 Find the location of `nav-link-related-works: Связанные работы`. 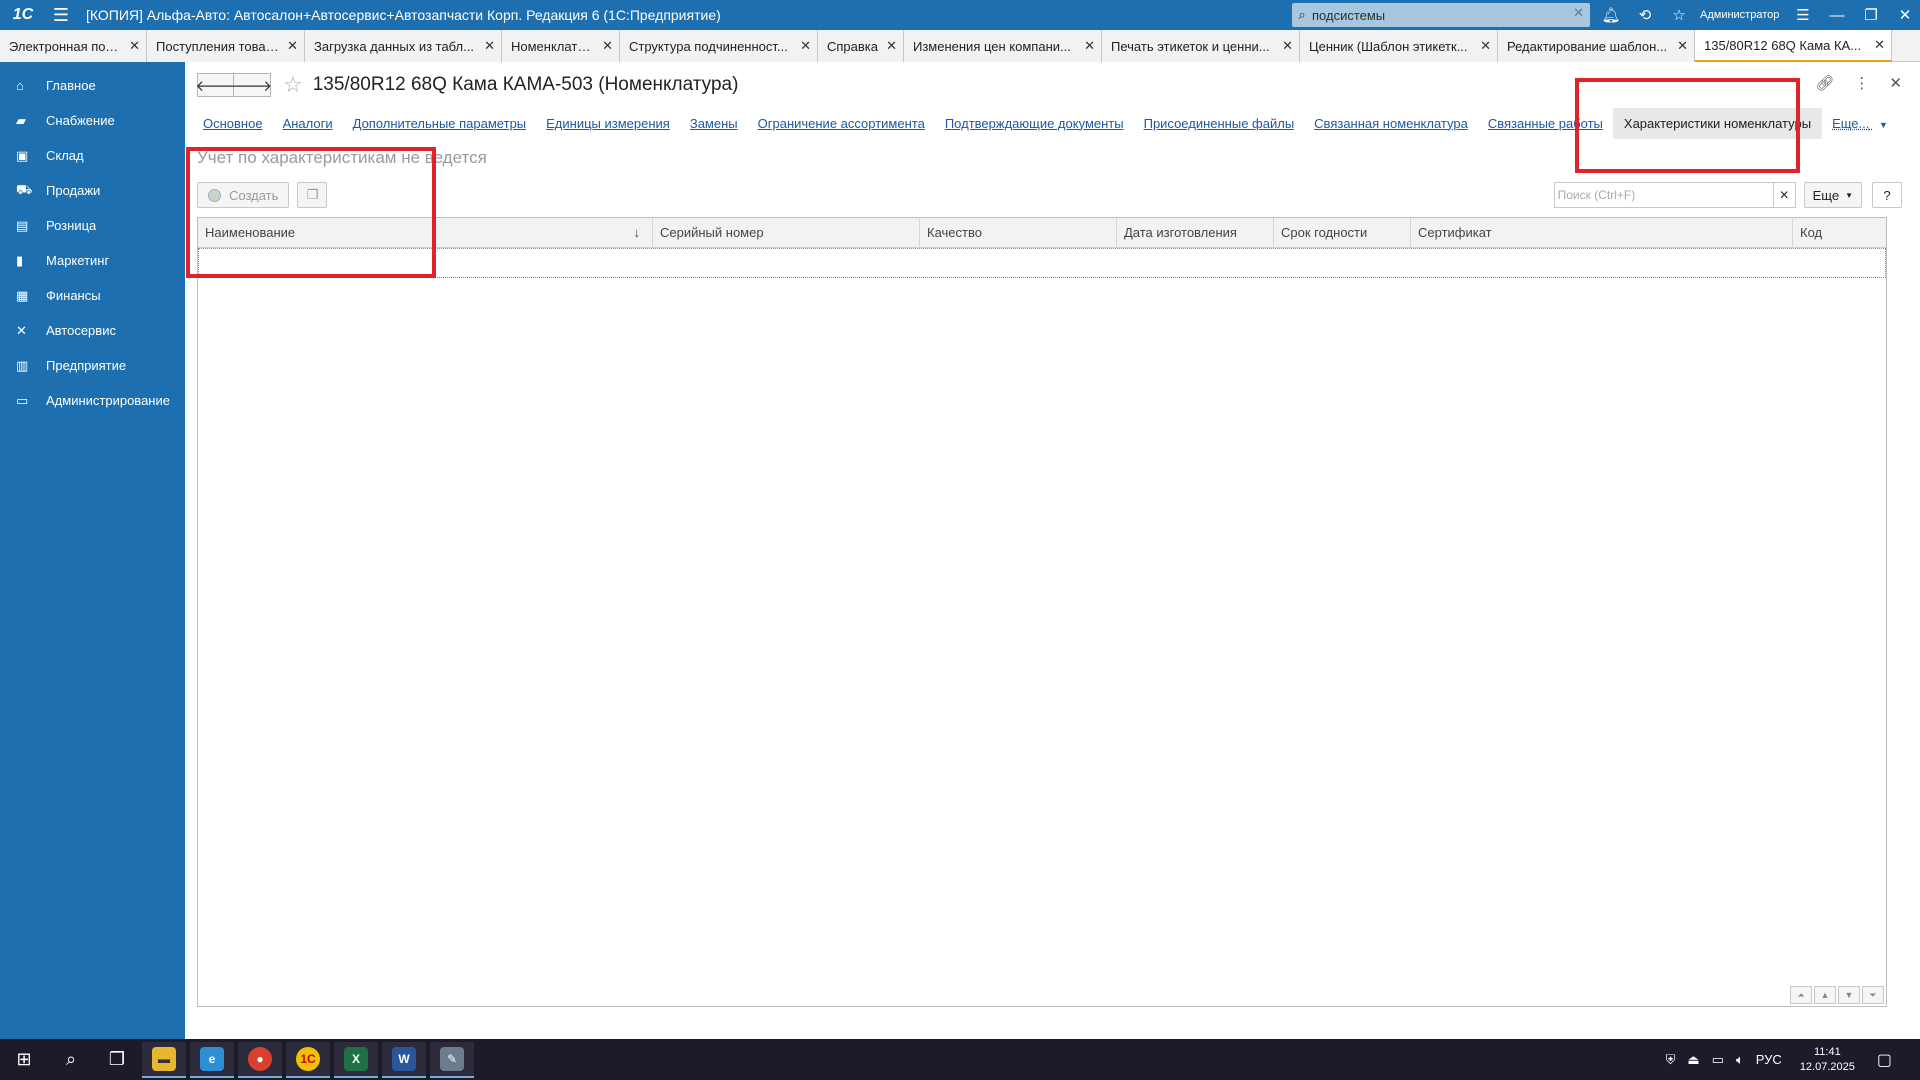

nav-link-related-works: Связанные работы is located at coordinates (1545, 123).